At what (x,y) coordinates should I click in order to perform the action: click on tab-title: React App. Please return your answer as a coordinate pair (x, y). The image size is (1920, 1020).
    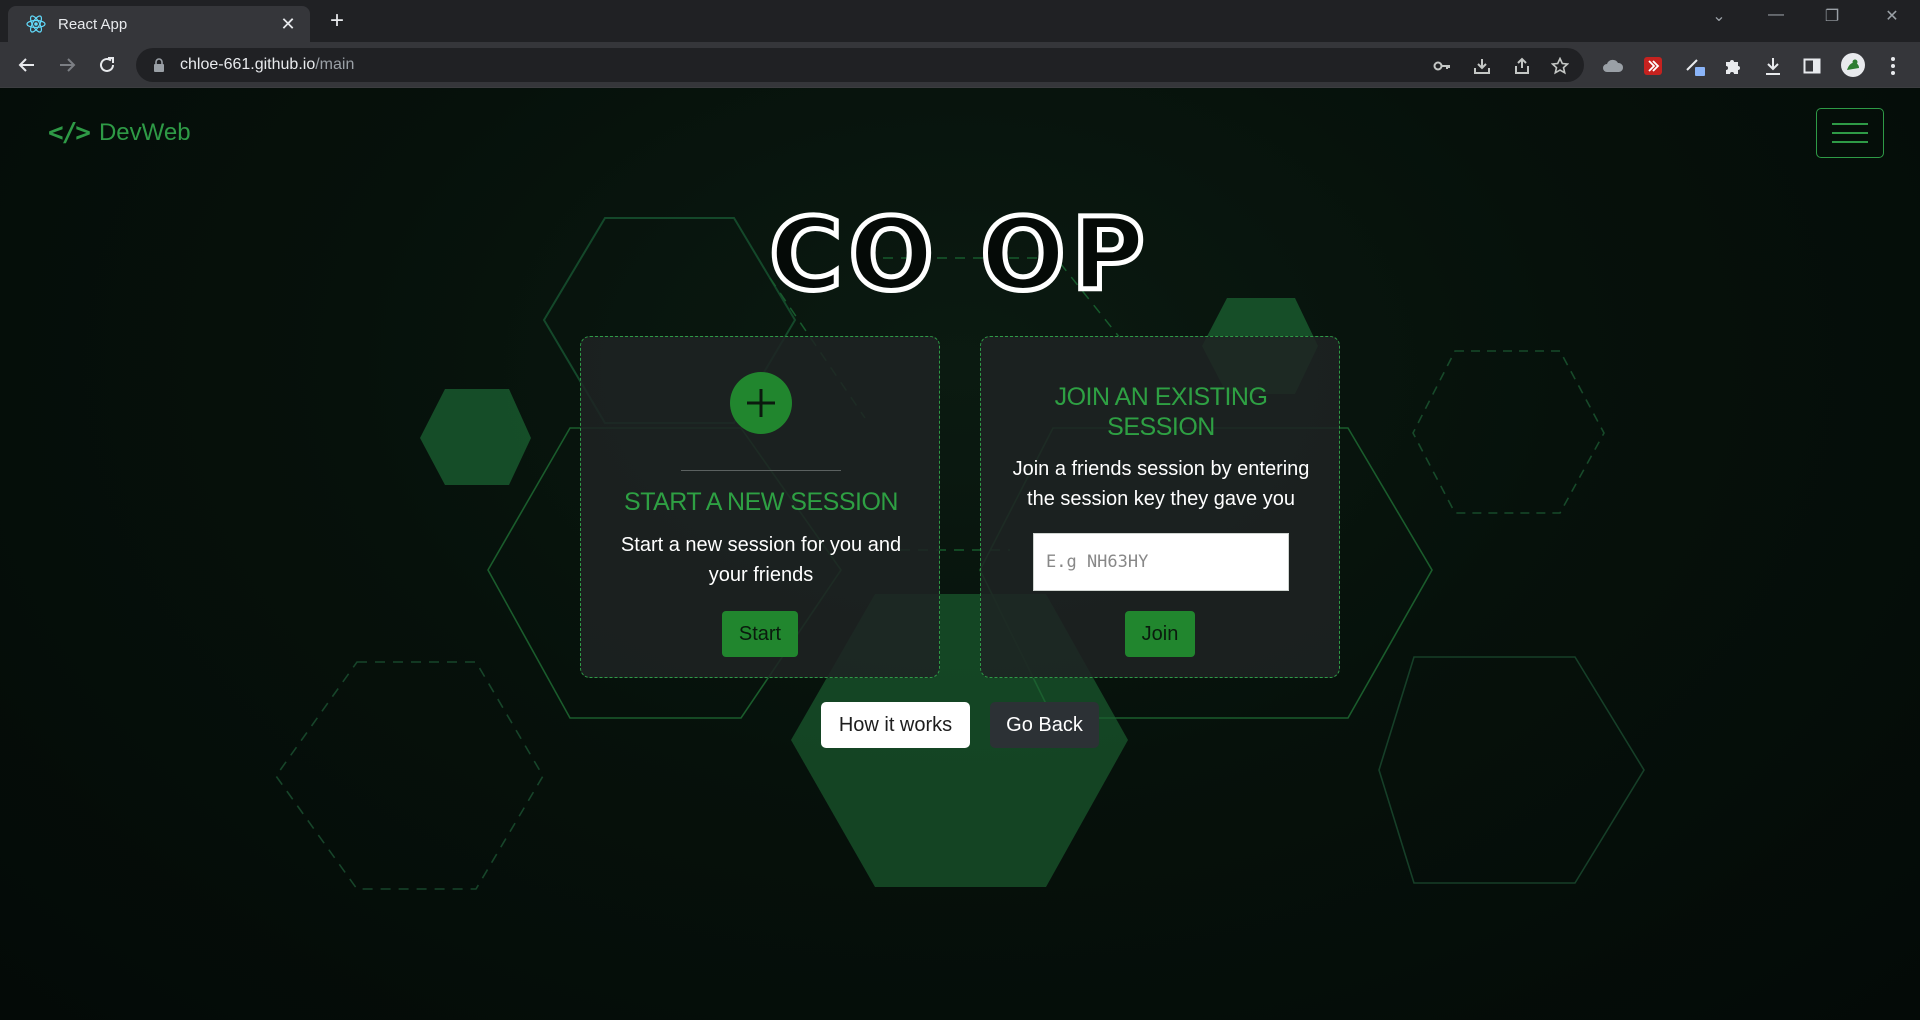
    Looking at the image, I should click on (93, 24).